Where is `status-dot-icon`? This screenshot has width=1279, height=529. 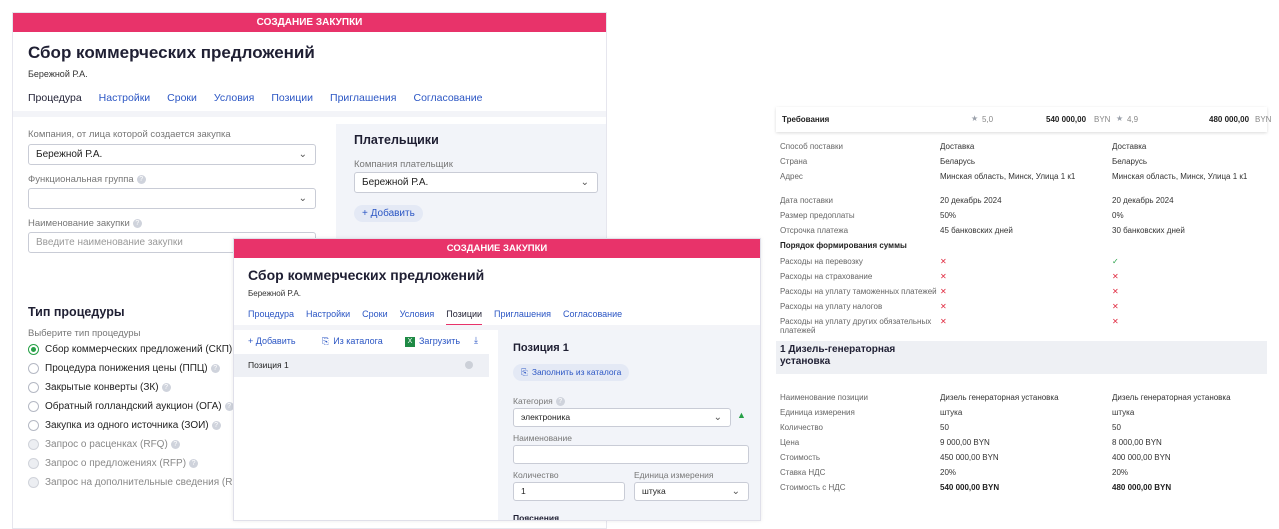
status-dot-icon is located at coordinates (469, 365).